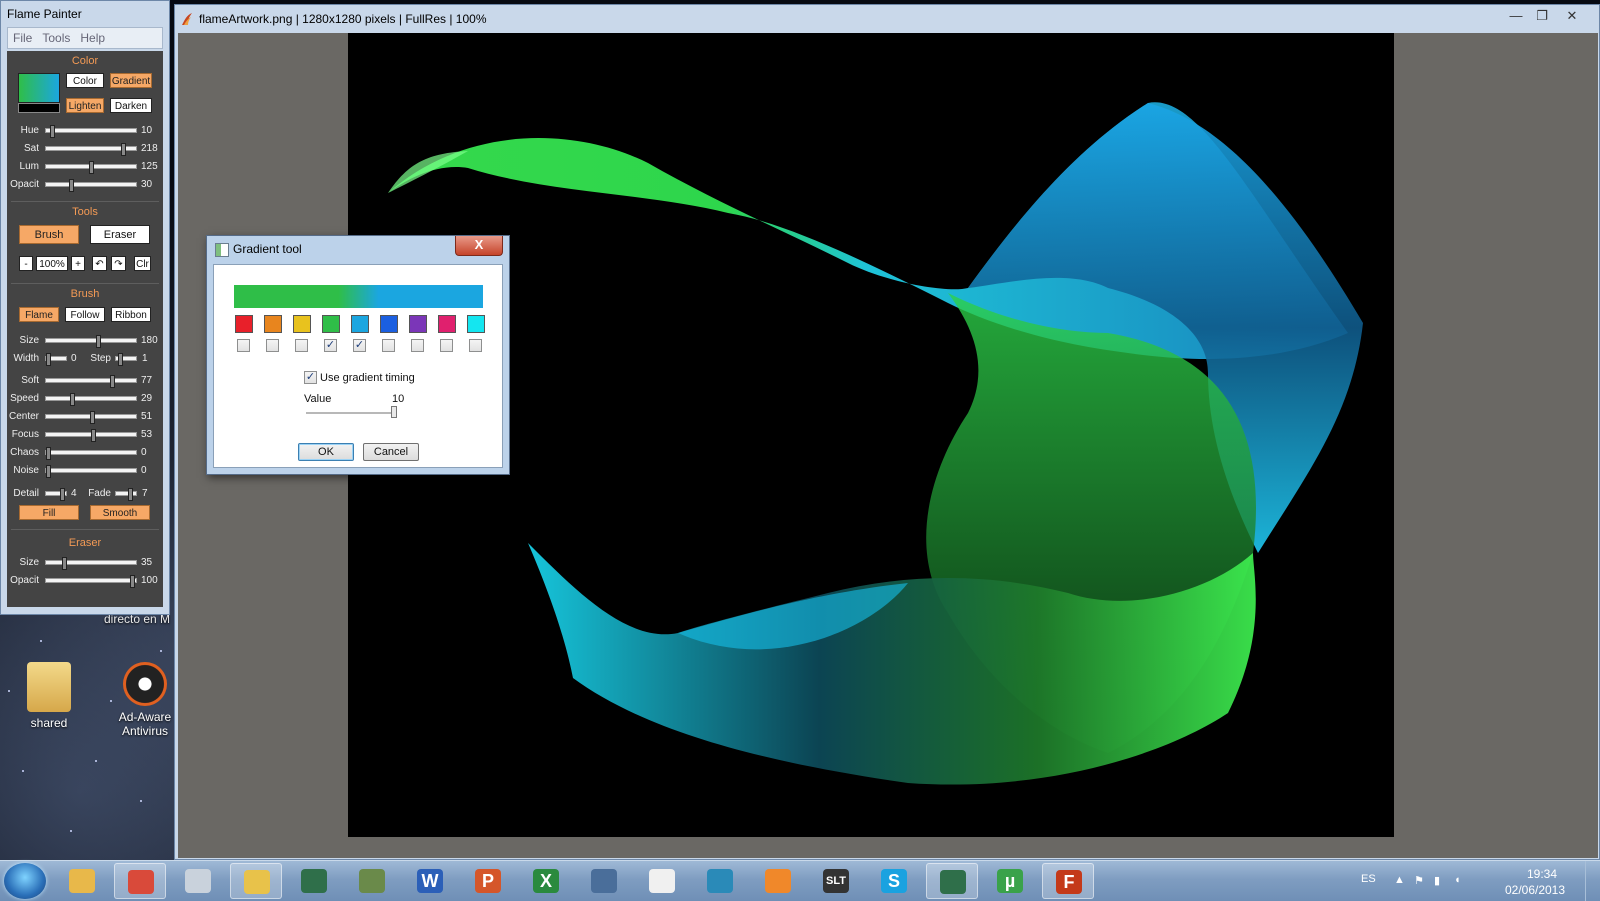  What do you see at coordinates (314, 881) in the screenshot?
I see `taskbar-monitor-button` at bounding box center [314, 881].